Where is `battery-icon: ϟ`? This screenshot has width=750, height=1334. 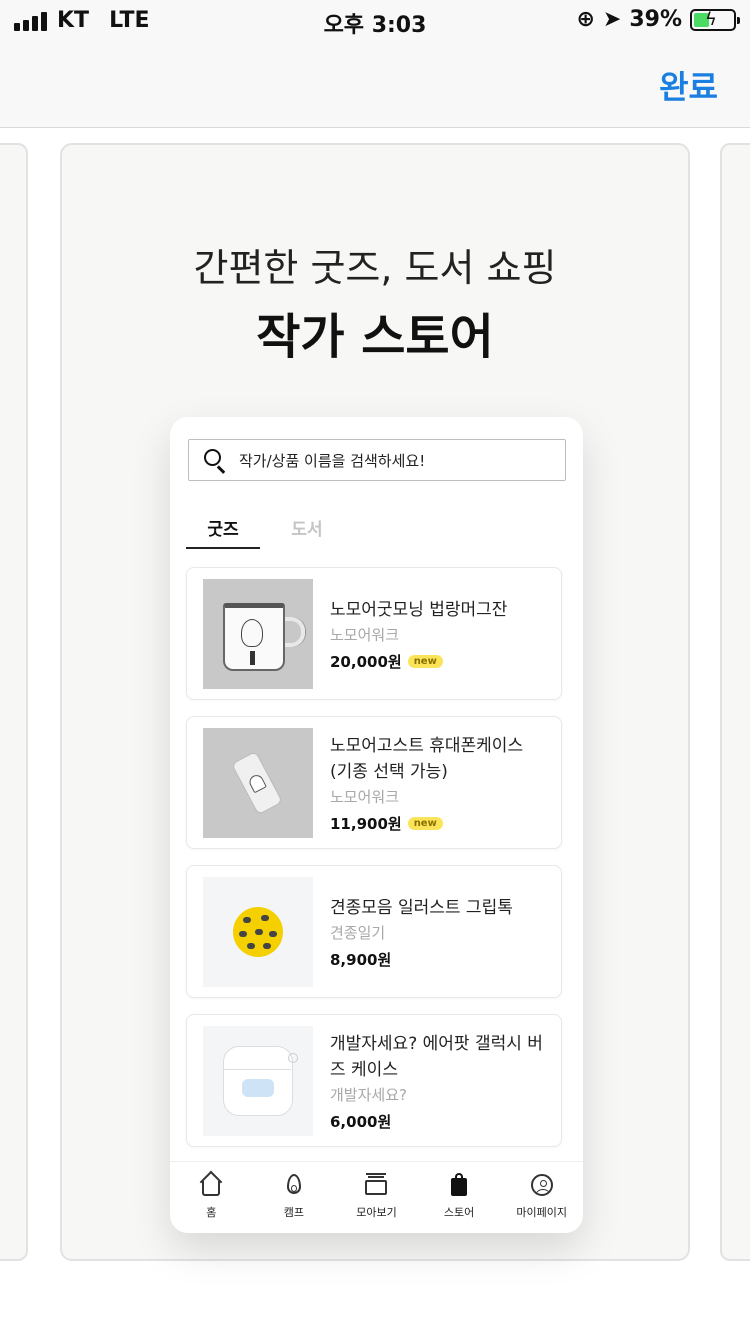
battery-icon: ϟ is located at coordinates (715, 19).